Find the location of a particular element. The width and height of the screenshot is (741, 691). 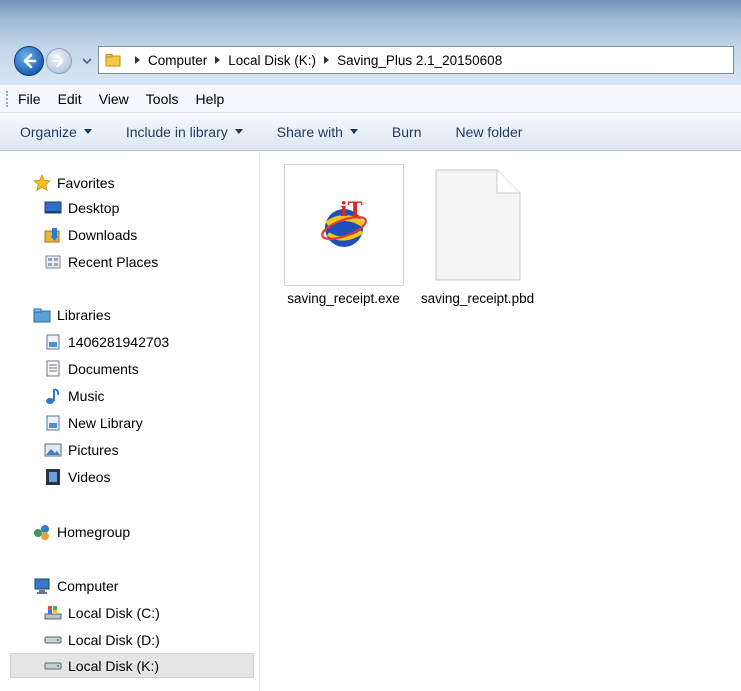

nav-library-1406281942703-label: 1406281942703 is located at coordinates (119, 341).